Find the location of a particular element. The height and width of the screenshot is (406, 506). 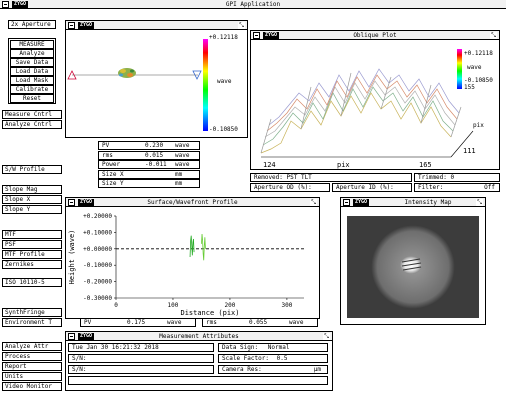

scale-factor-label: Scale Factor: is located at coordinates (245, 358).